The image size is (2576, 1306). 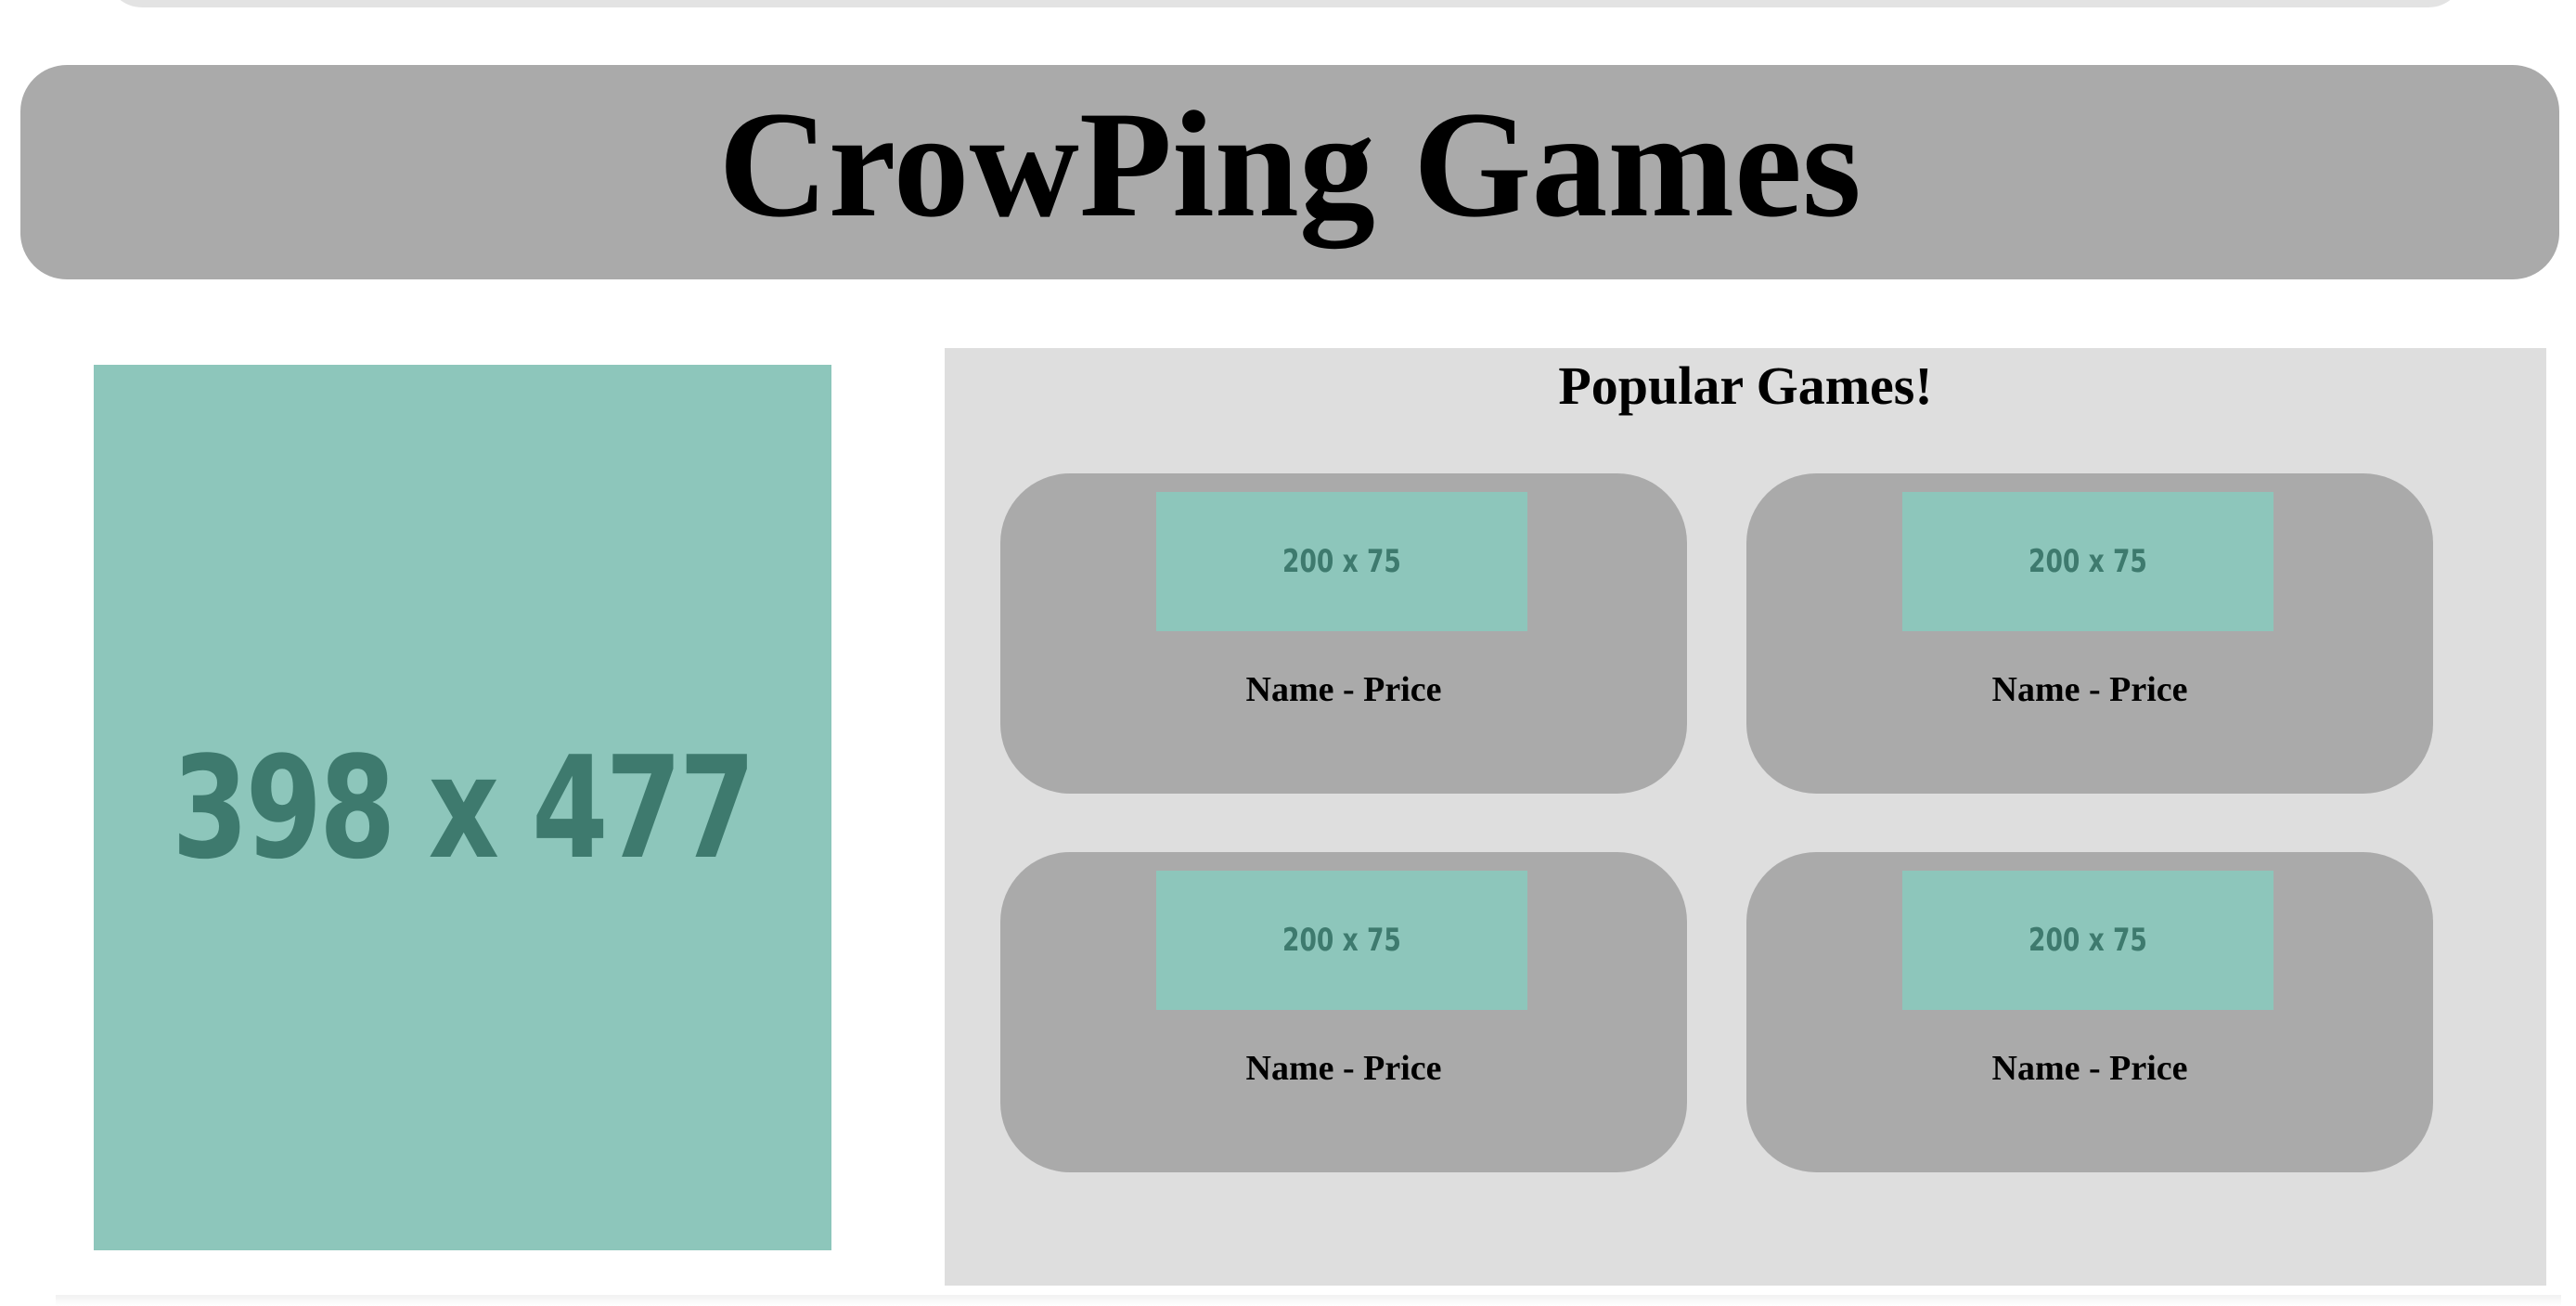 What do you see at coordinates (1285, 4) in the screenshot?
I see `top-navigation-strip` at bounding box center [1285, 4].